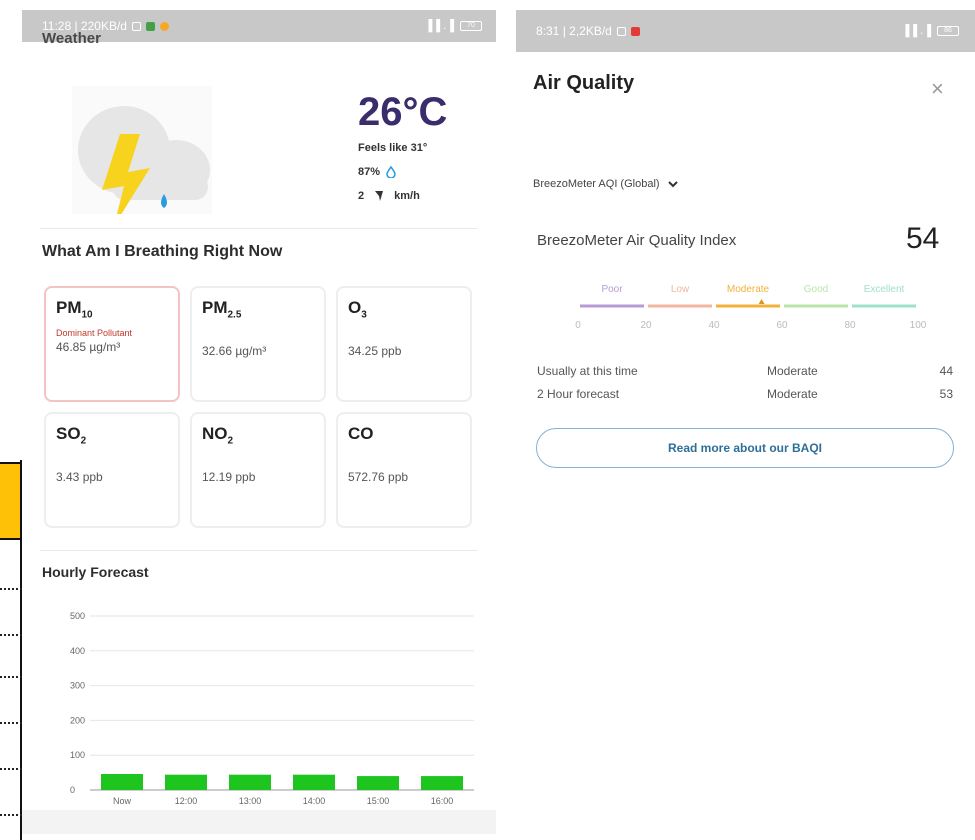  I want to click on pollutant-name: PM10, so click(74, 309).